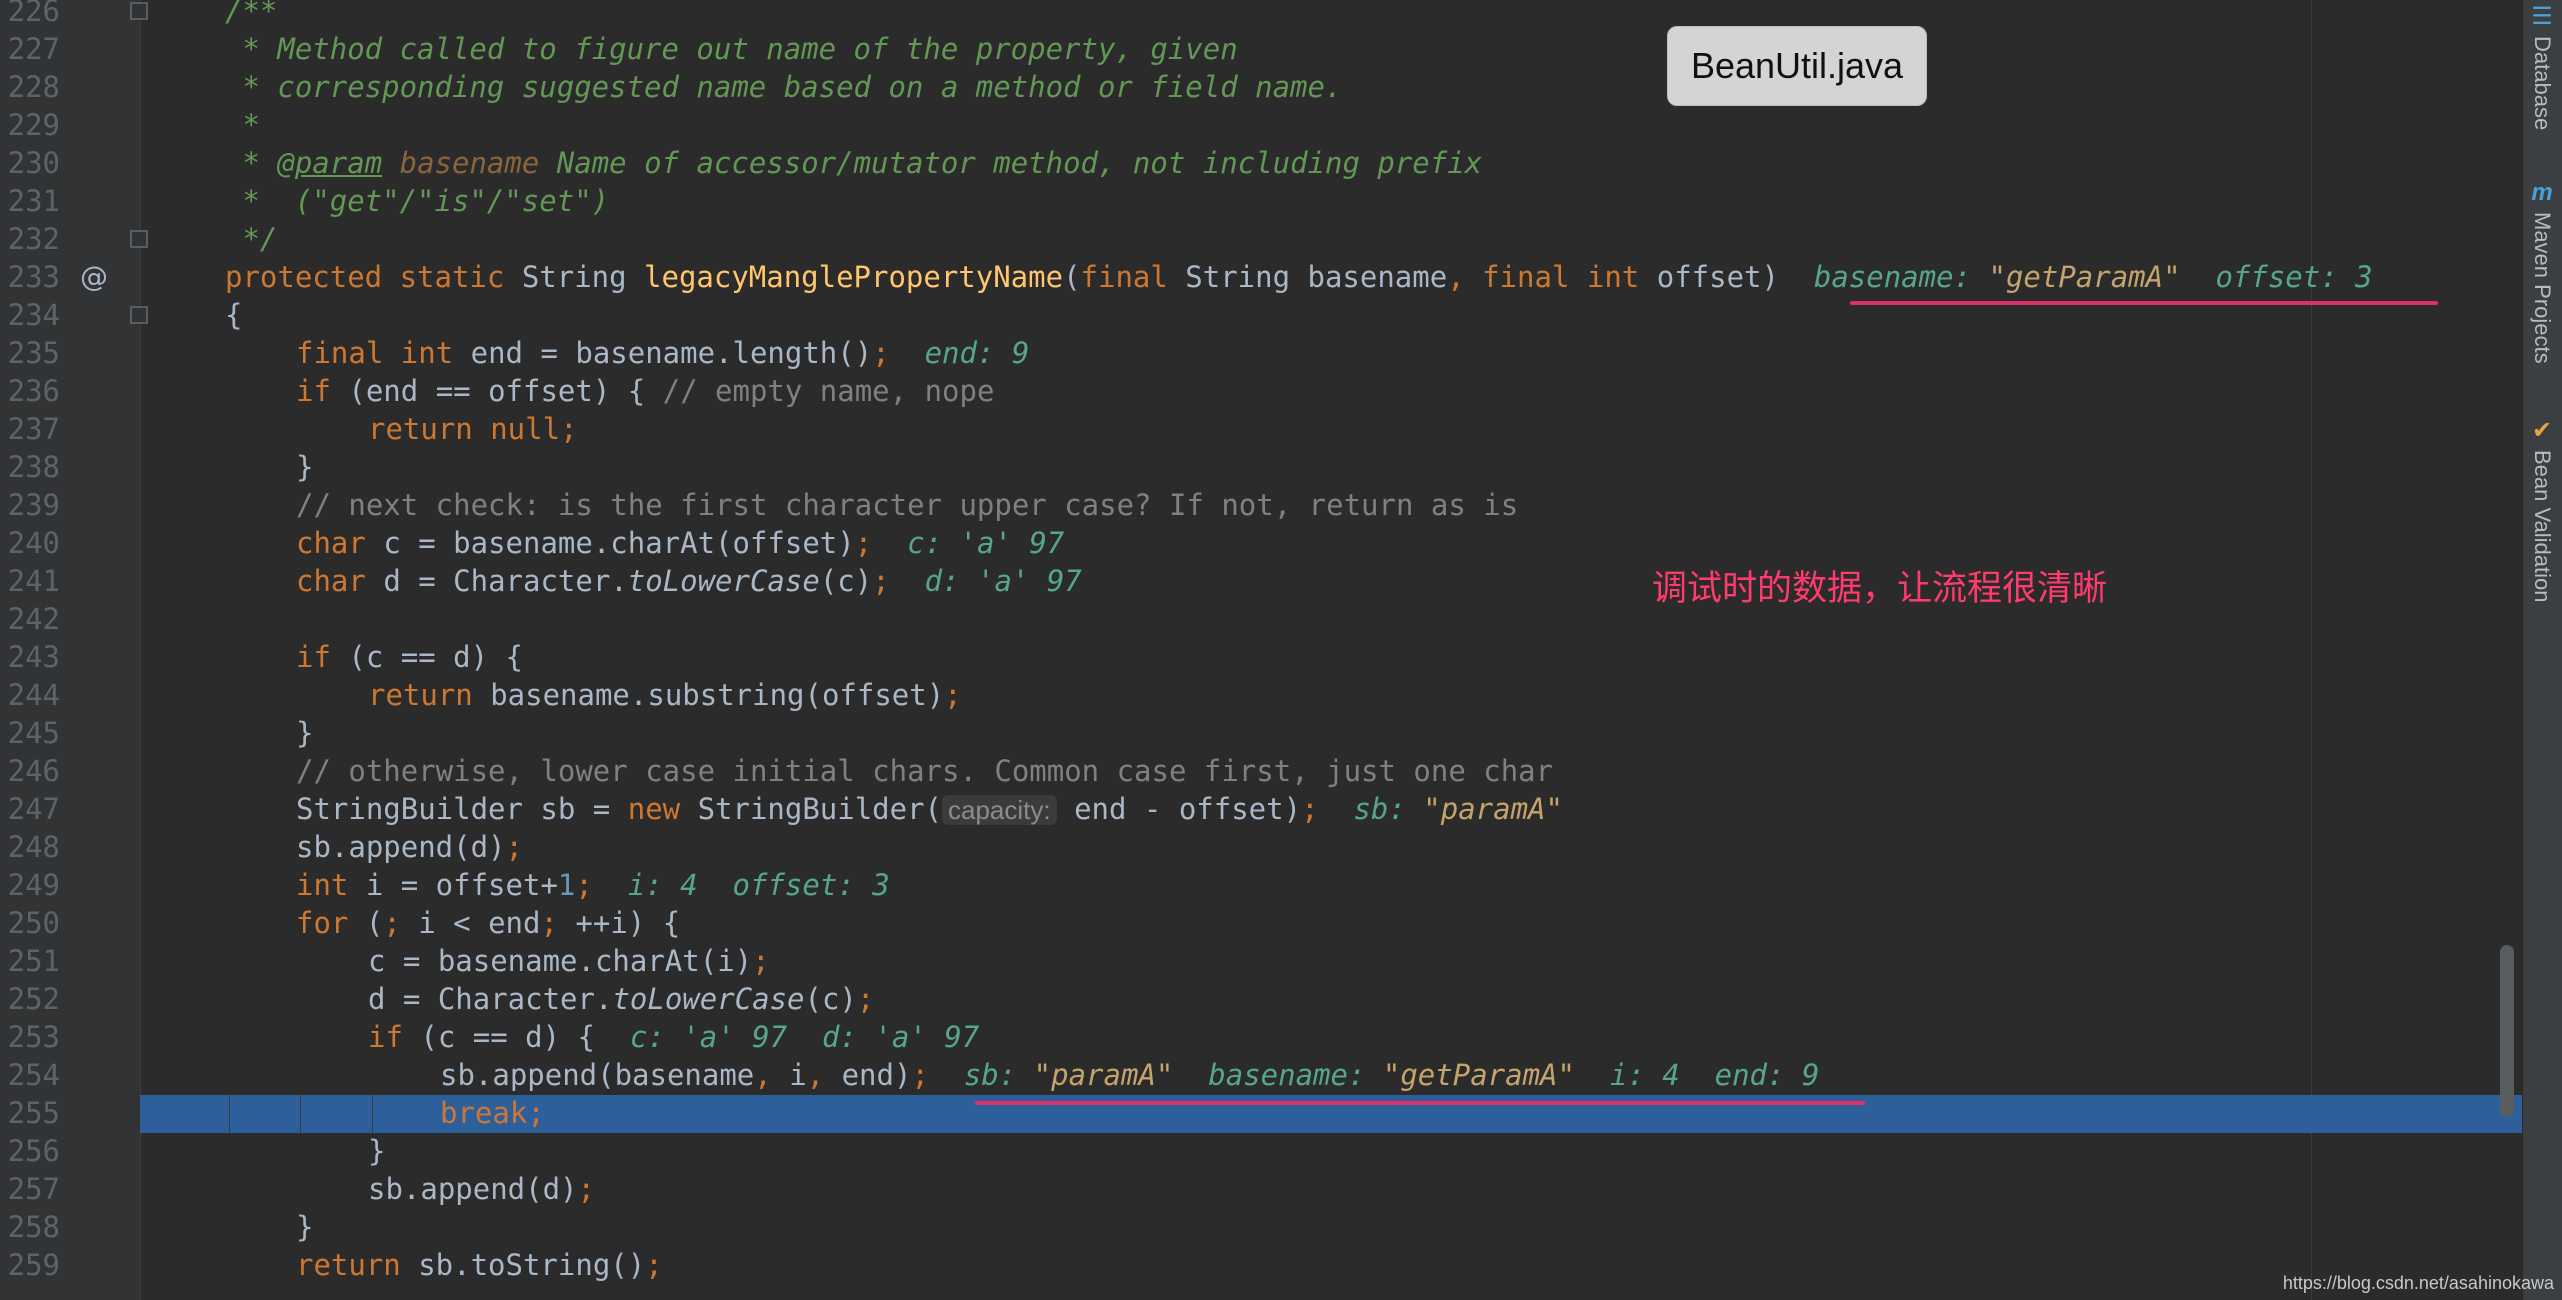  I want to click on code-line-252: d = Character.toLowerCase(c);, so click(621, 999).